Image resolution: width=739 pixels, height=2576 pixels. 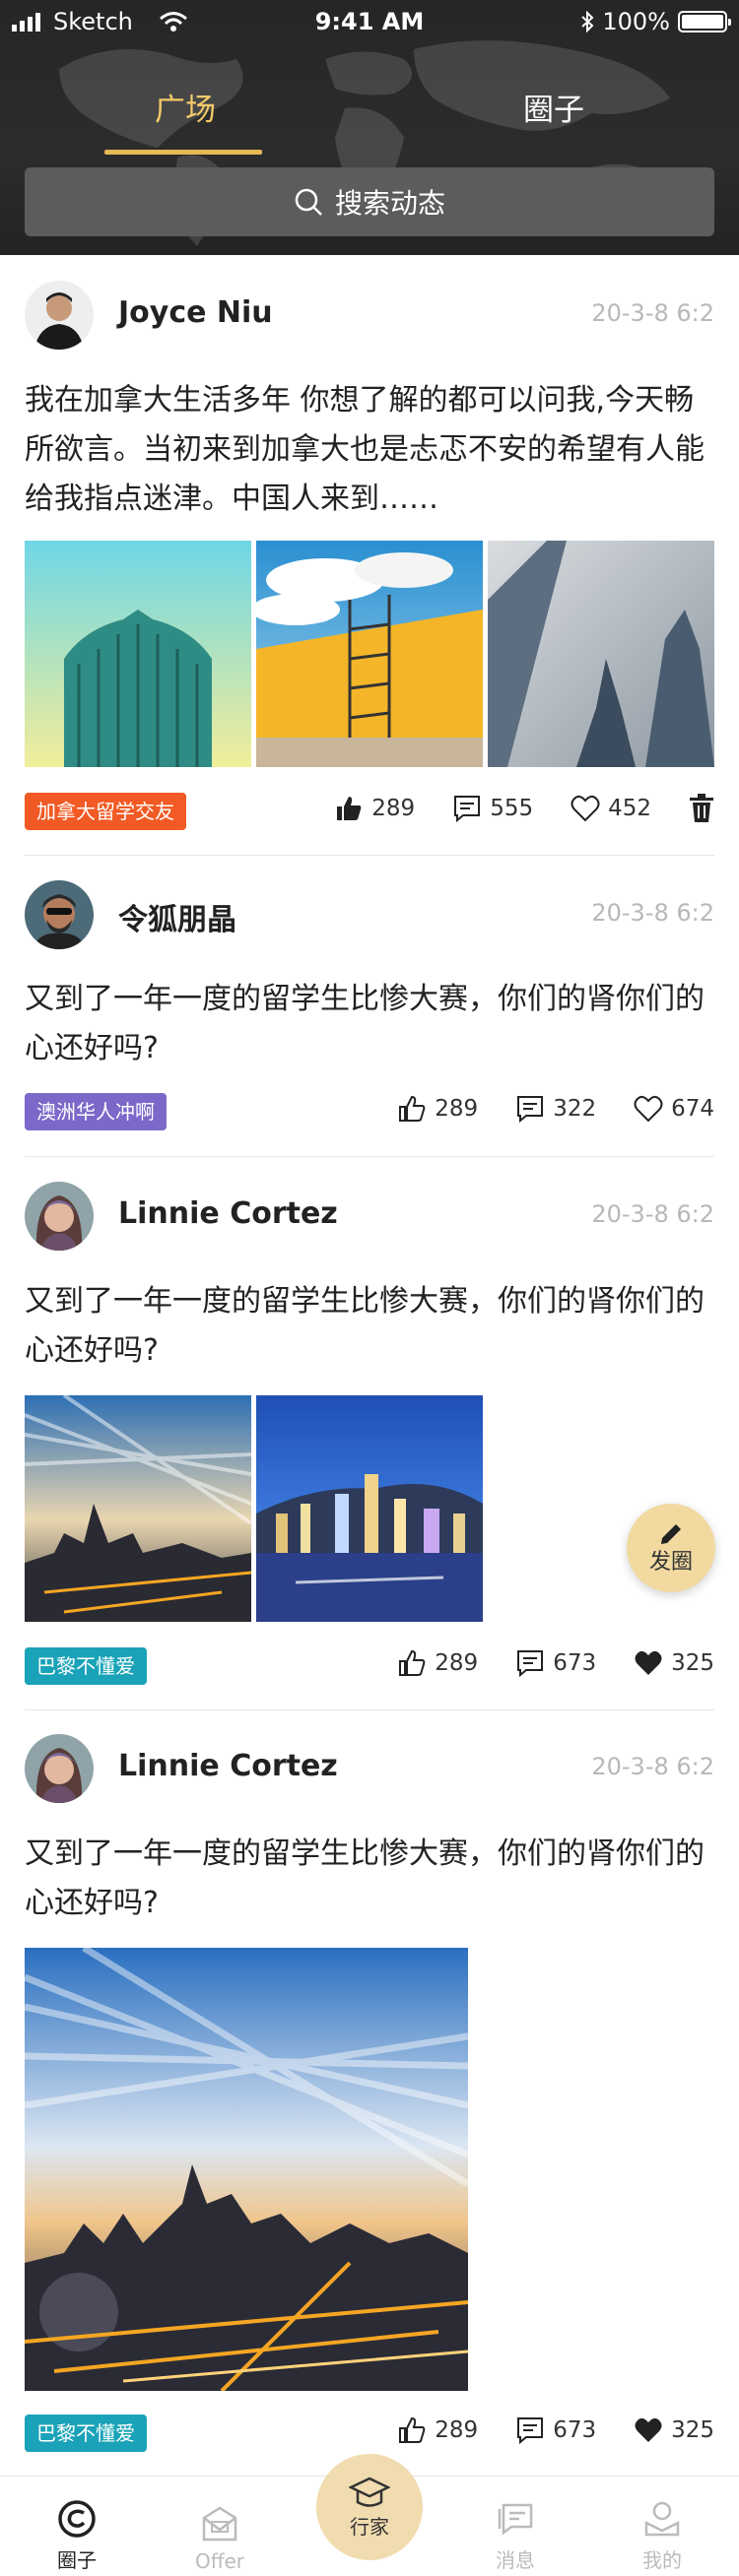 I want to click on profile-icon, so click(x=662, y=2519).